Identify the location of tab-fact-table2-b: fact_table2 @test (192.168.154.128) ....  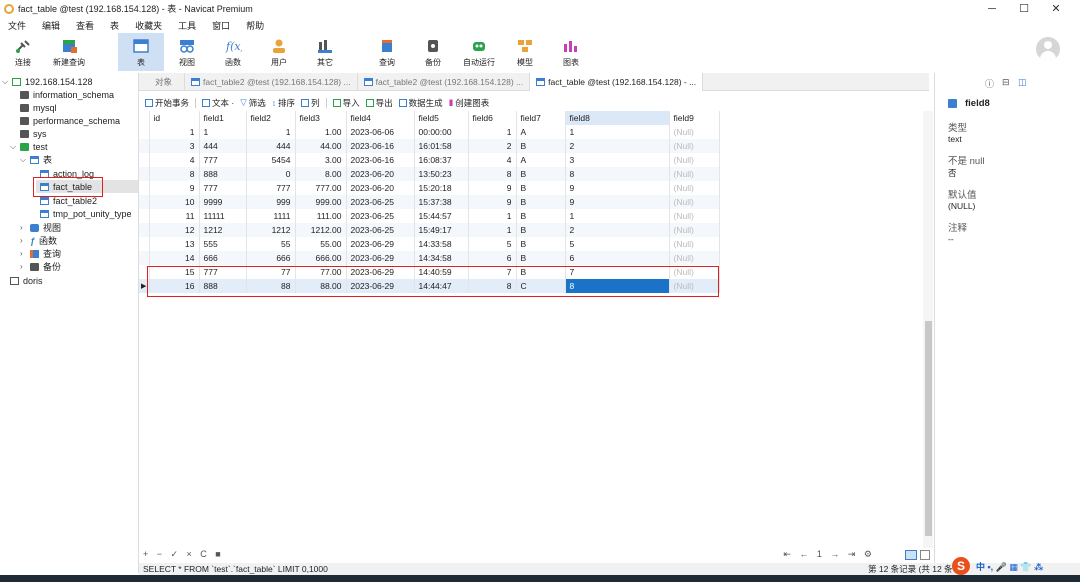
(444, 81).